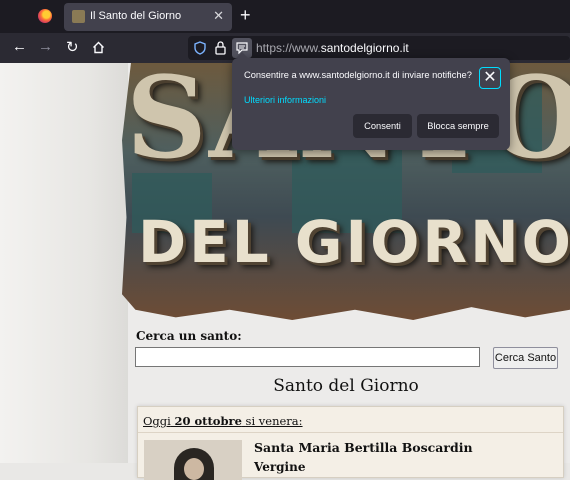 The height and width of the screenshot is (480, 570). Describe the element at coordinates (220, 48) in the screenshot. I see `lock-icon` at that location.